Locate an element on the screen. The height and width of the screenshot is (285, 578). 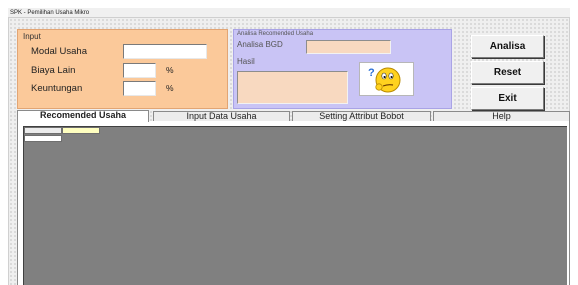
biaya-lain-label: Biaya Lain is located at coordinates (53, 70).